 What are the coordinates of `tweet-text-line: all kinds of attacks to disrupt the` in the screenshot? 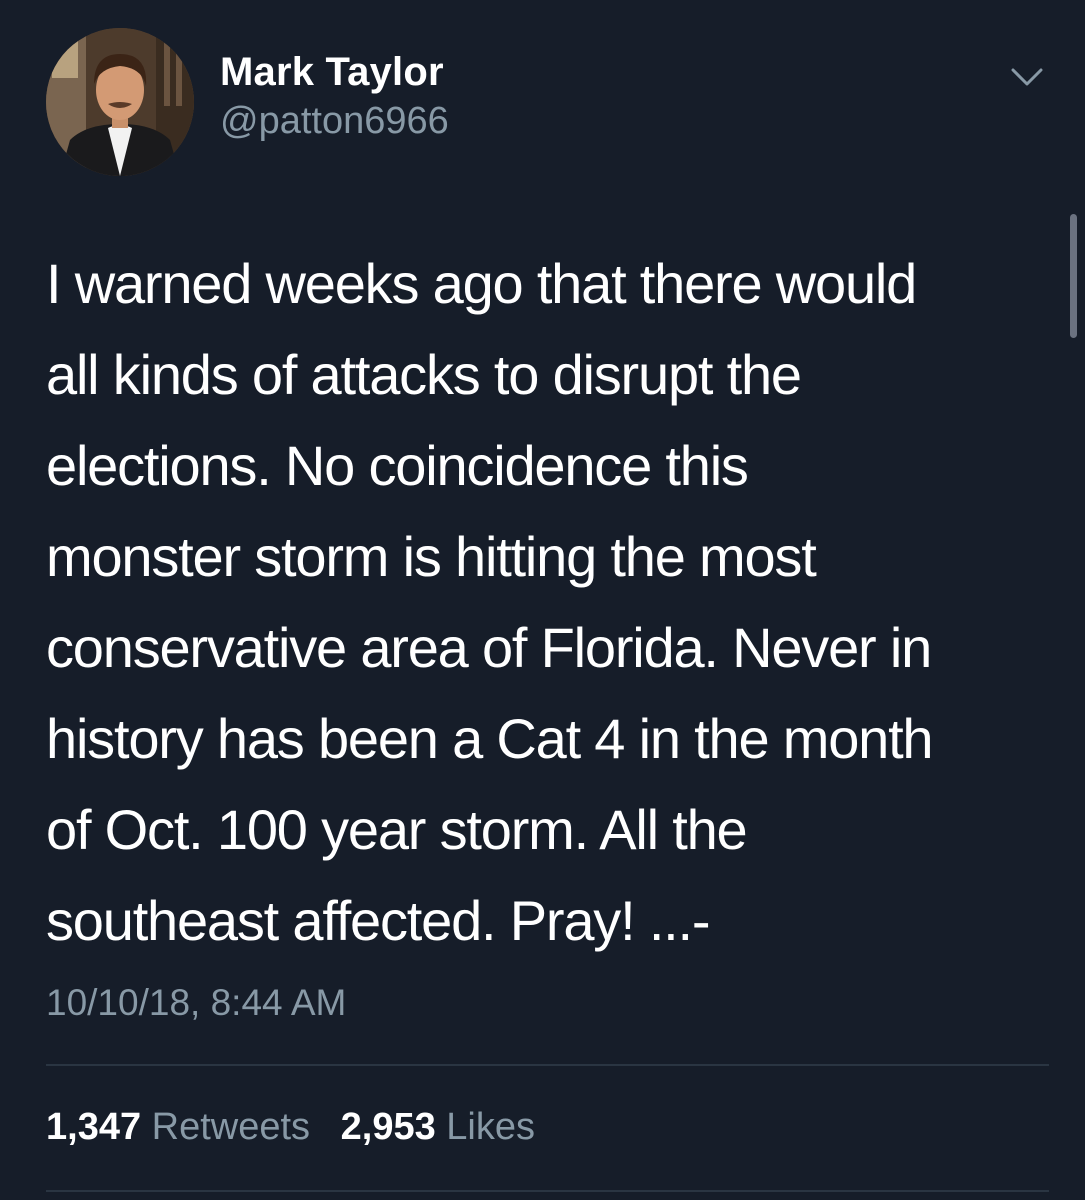 It's located at (424, 374).